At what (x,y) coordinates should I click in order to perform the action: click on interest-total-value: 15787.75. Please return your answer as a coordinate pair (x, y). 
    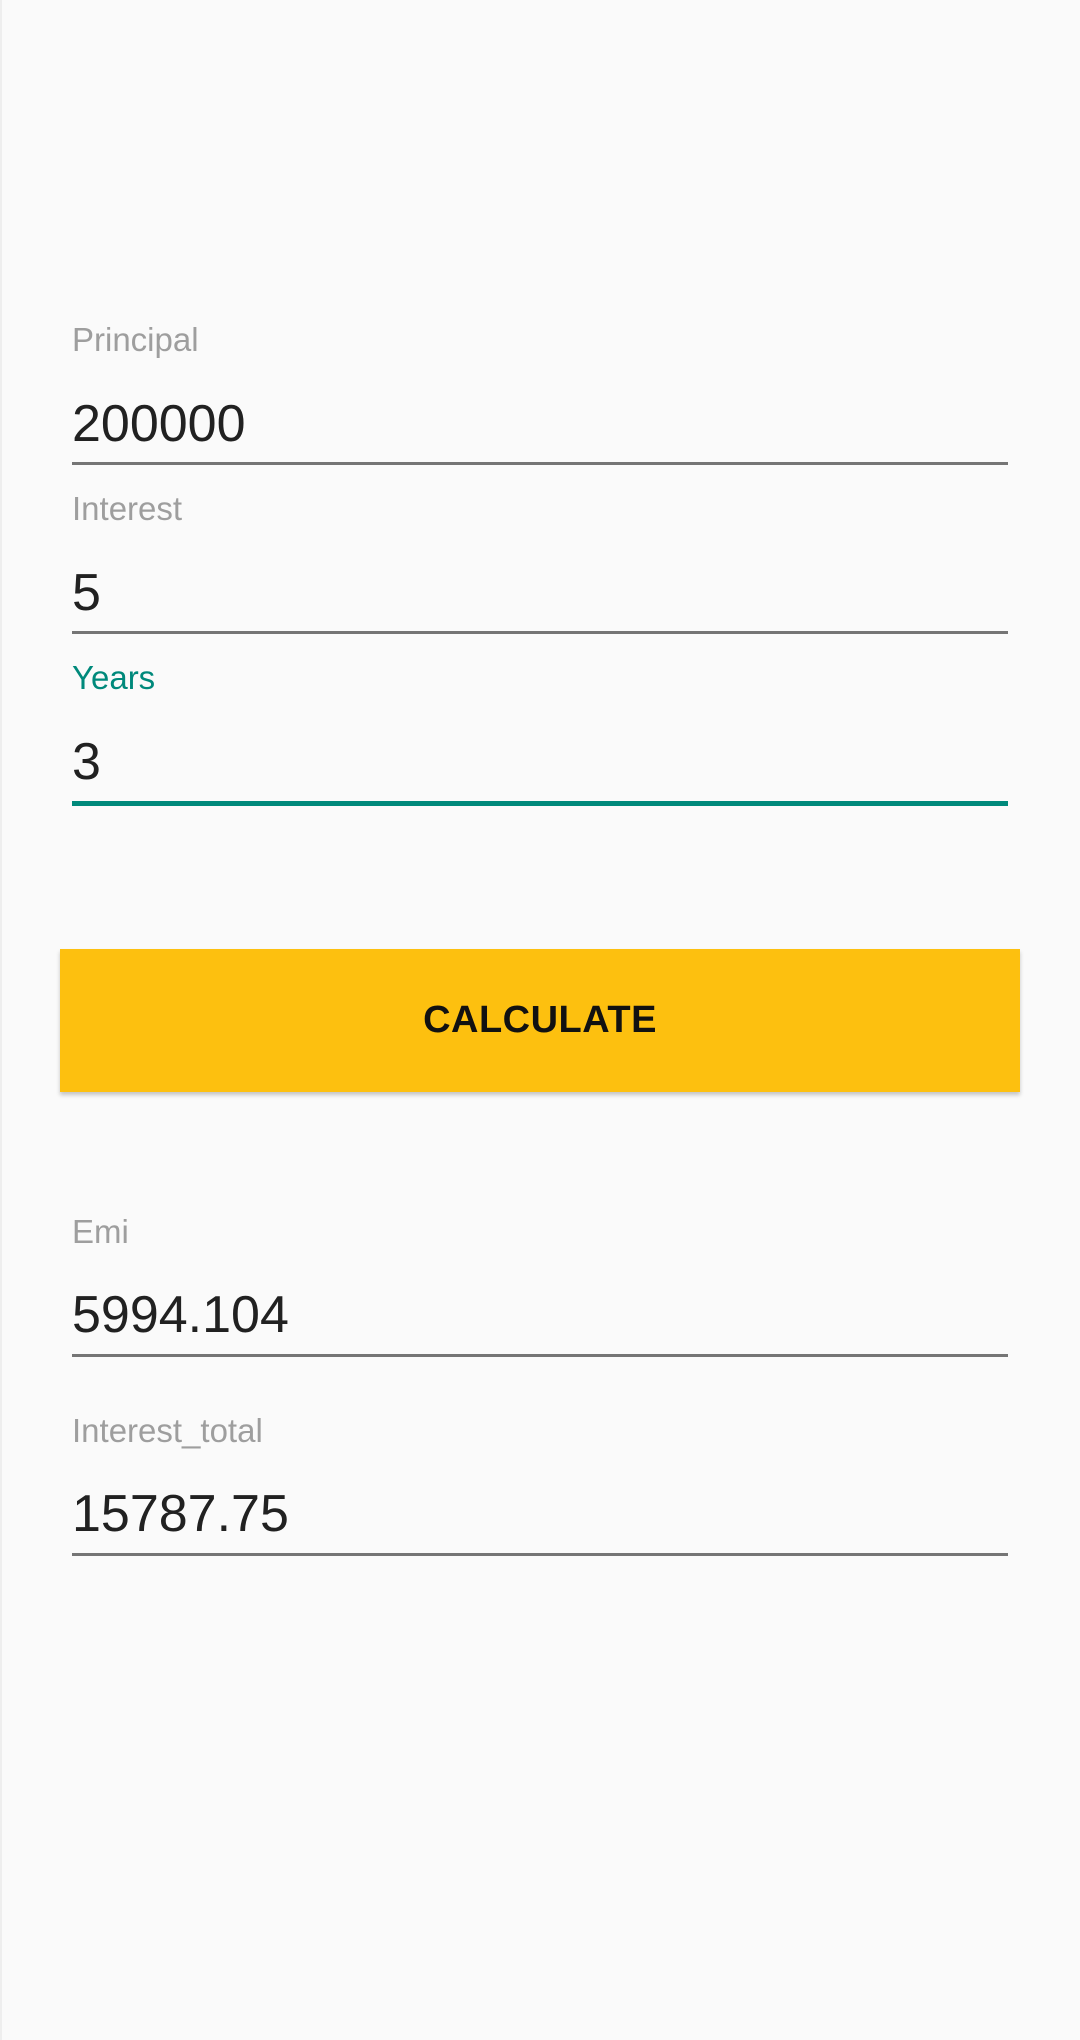
    Looking at the image, I should click on (540, 1514).